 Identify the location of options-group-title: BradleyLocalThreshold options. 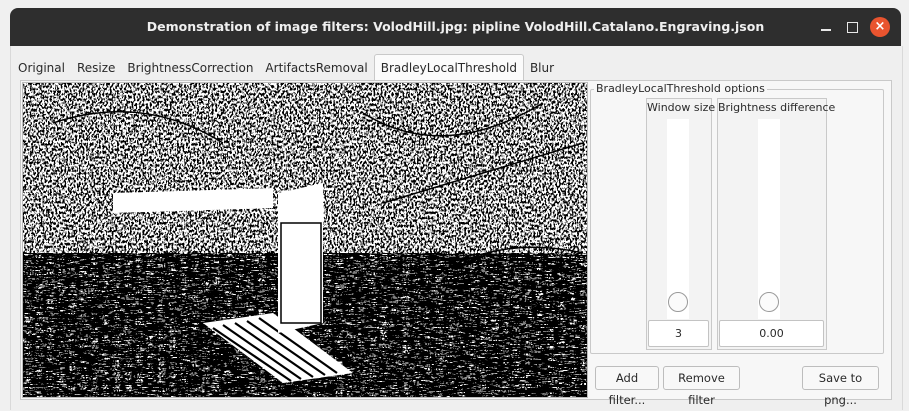
(680, 88).